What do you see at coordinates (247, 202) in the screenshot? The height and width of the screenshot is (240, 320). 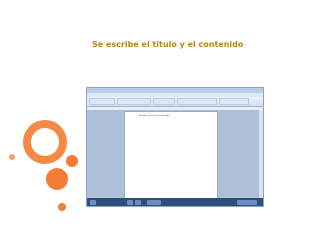 I see `taskbar-tray` at bounding box center [247, 202].